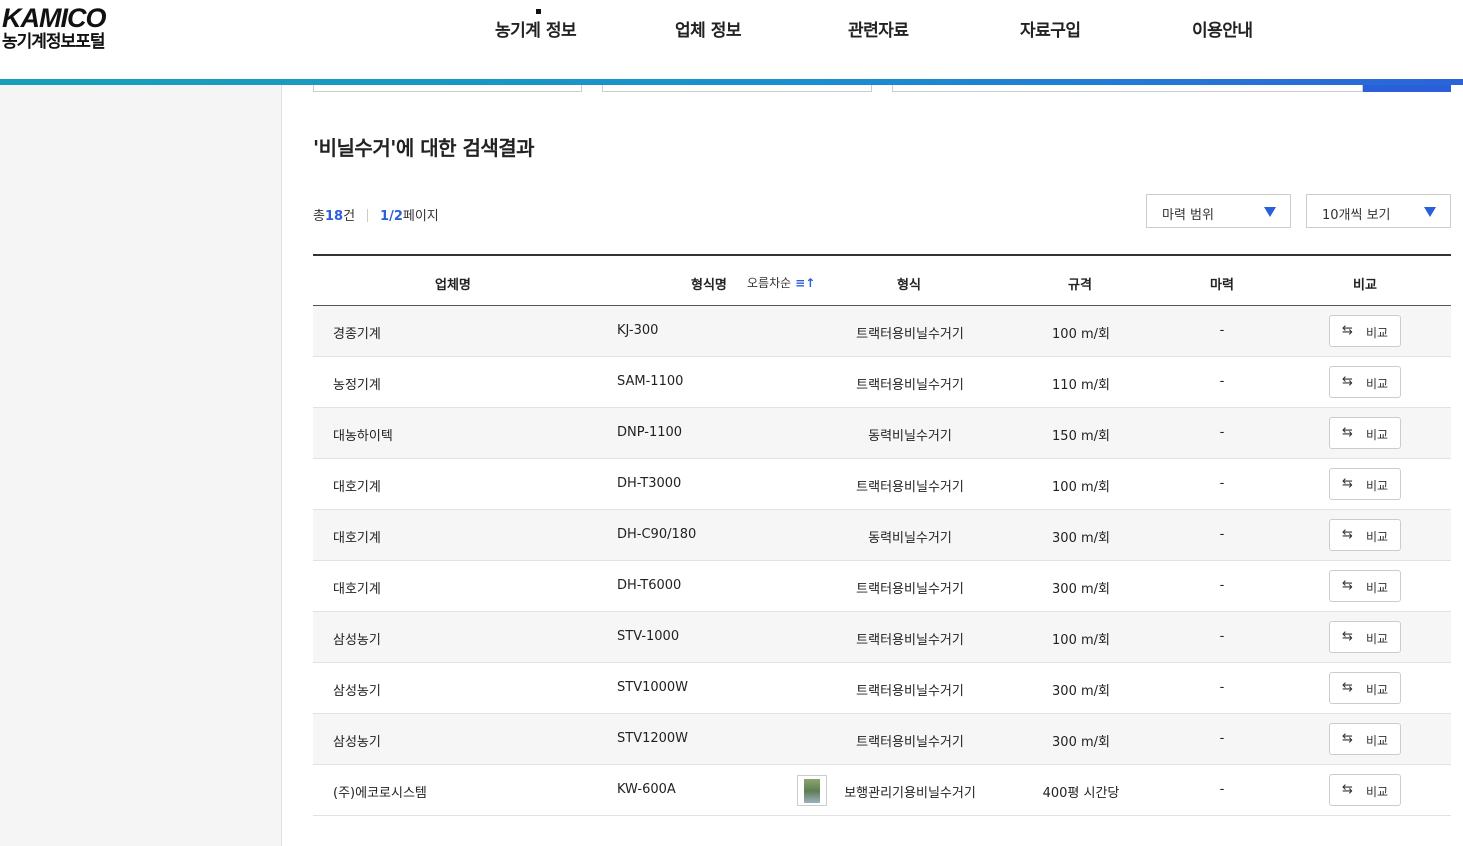 This screenshot has width=1463, height=846. I want to click on cell-model: KW-600A, so click(646, 789).